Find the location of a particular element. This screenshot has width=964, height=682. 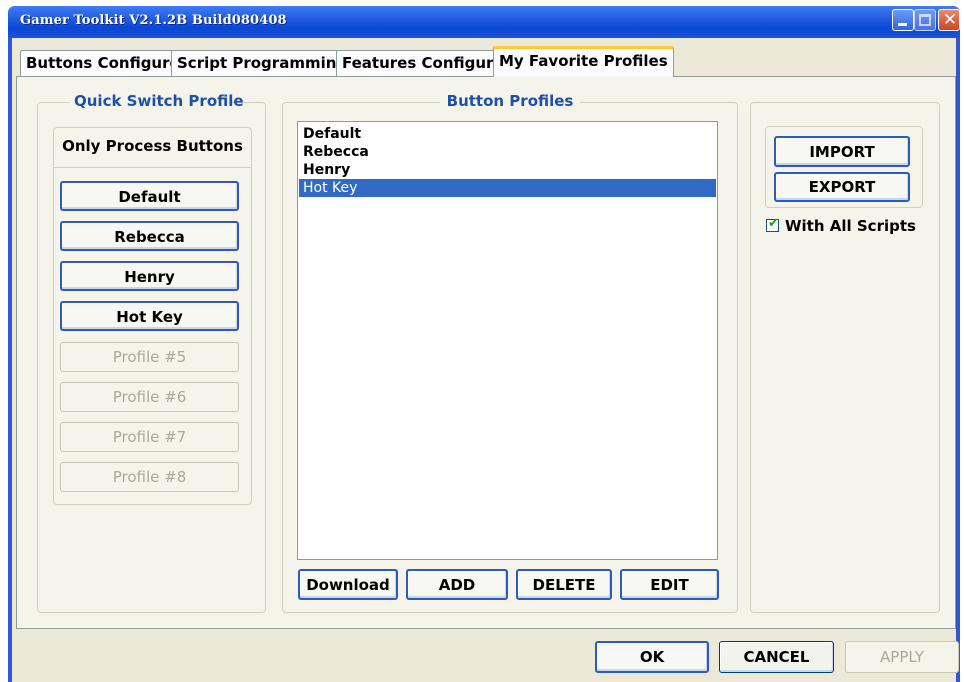

download-button: Download is located at coordinates (348, 584).